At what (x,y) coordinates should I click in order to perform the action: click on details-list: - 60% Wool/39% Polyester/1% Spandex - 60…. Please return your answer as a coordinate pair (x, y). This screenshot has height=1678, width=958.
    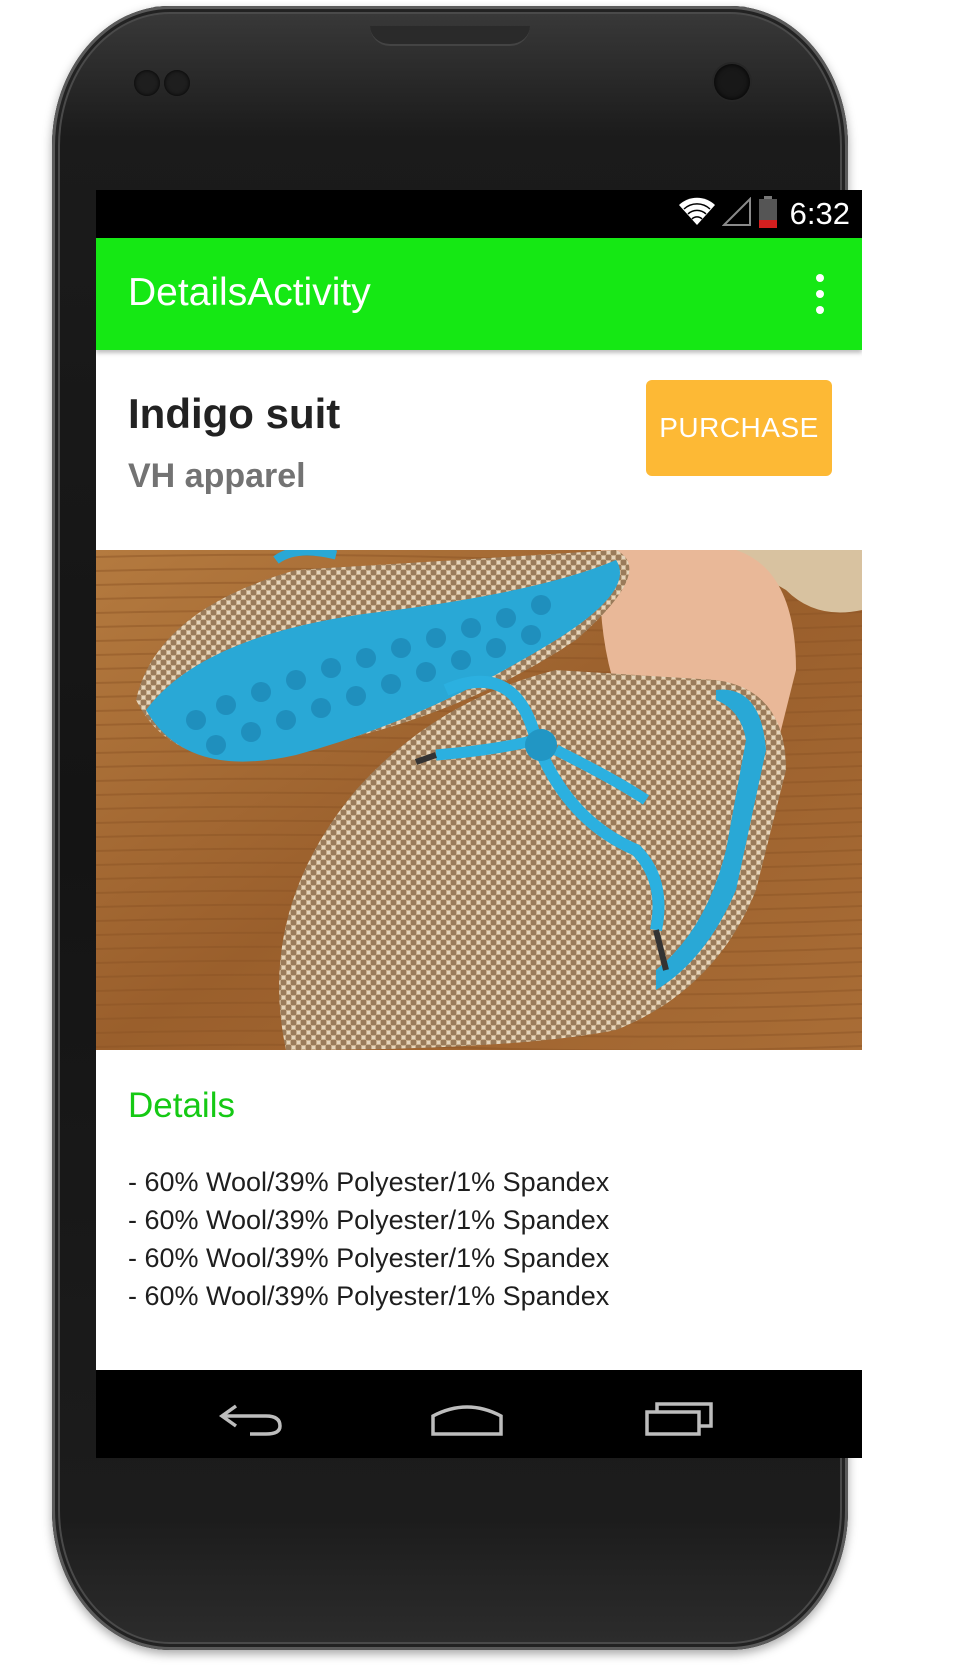
    Looking at the image, I should click on (368, 1239).